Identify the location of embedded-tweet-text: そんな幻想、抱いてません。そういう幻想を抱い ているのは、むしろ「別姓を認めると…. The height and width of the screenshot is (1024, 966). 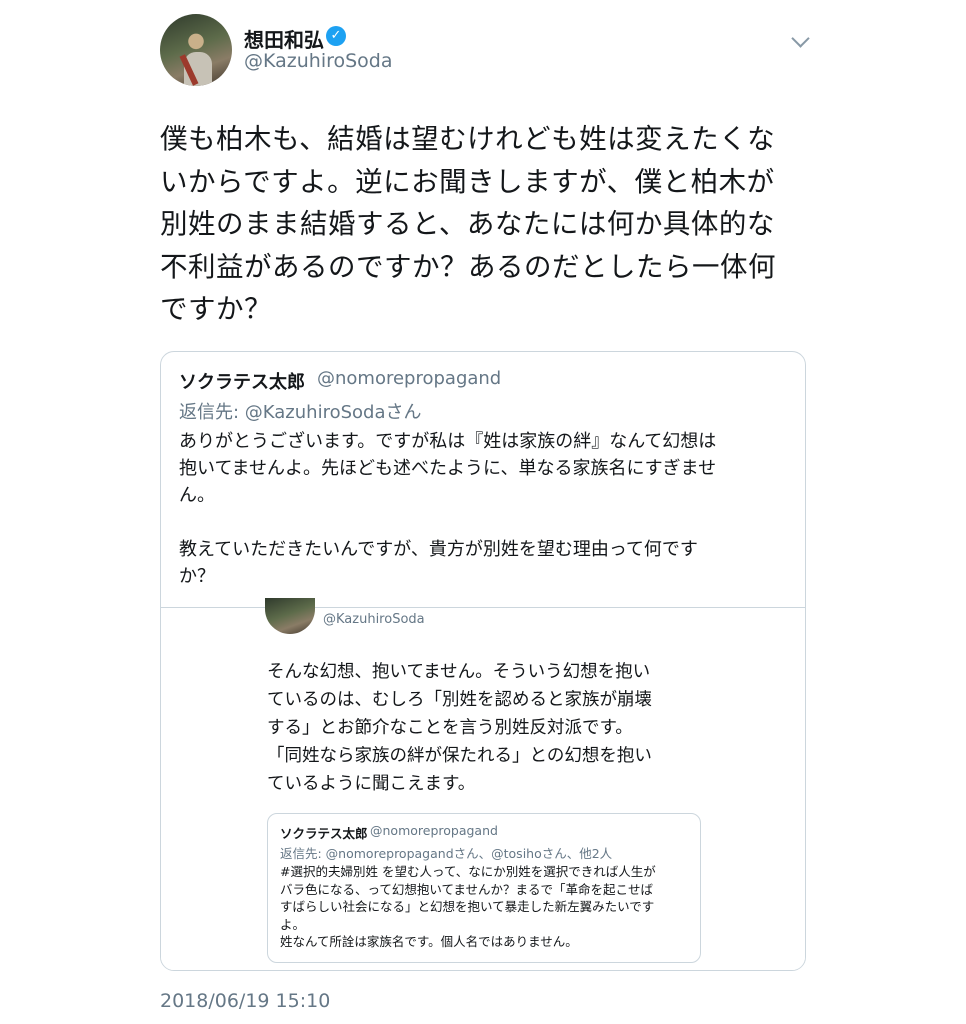
(459, 728).